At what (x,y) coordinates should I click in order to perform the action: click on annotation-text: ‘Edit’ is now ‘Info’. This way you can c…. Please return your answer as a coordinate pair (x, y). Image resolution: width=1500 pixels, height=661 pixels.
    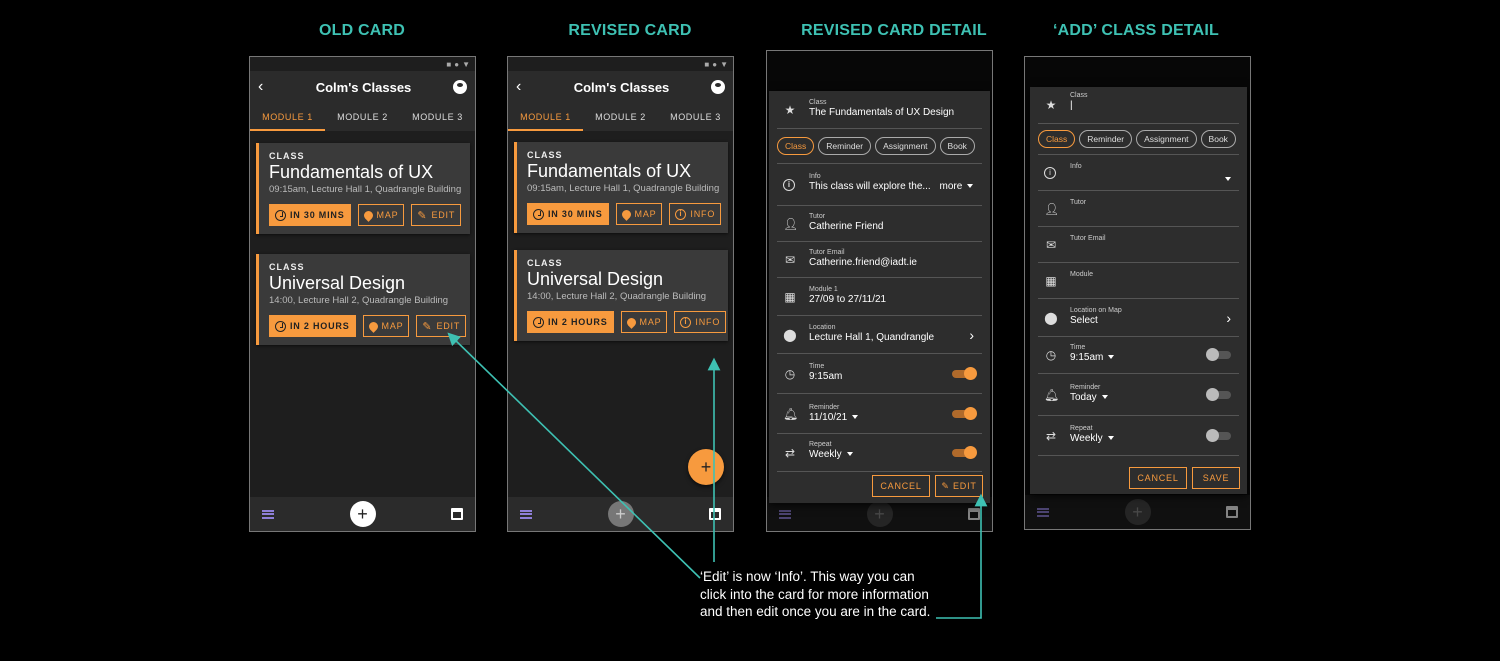
    Looking at the image, I should click on (815, 594).